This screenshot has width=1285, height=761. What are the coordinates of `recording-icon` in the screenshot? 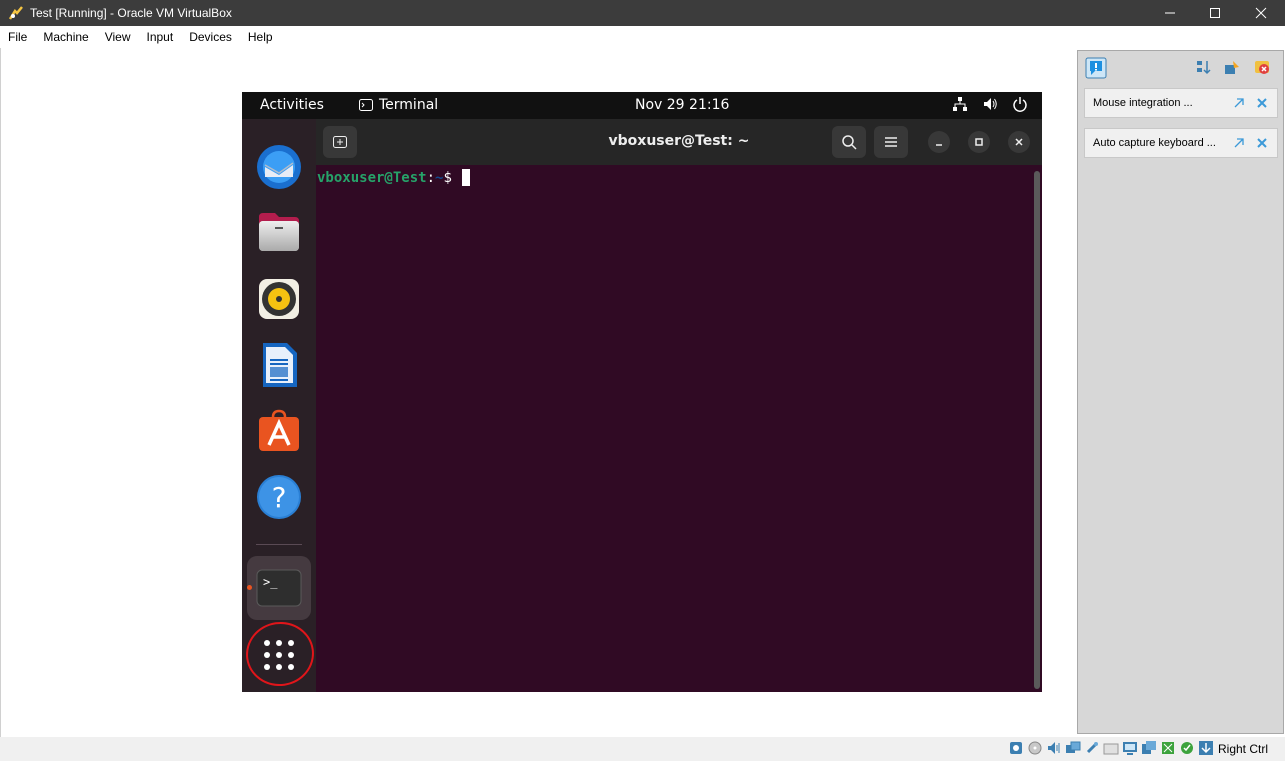 It's located at (1149, 748).